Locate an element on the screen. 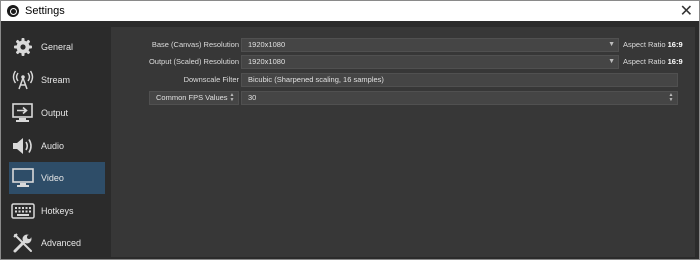  sidebar-item-label: Hotkeys is located at coordinates (57, 211).